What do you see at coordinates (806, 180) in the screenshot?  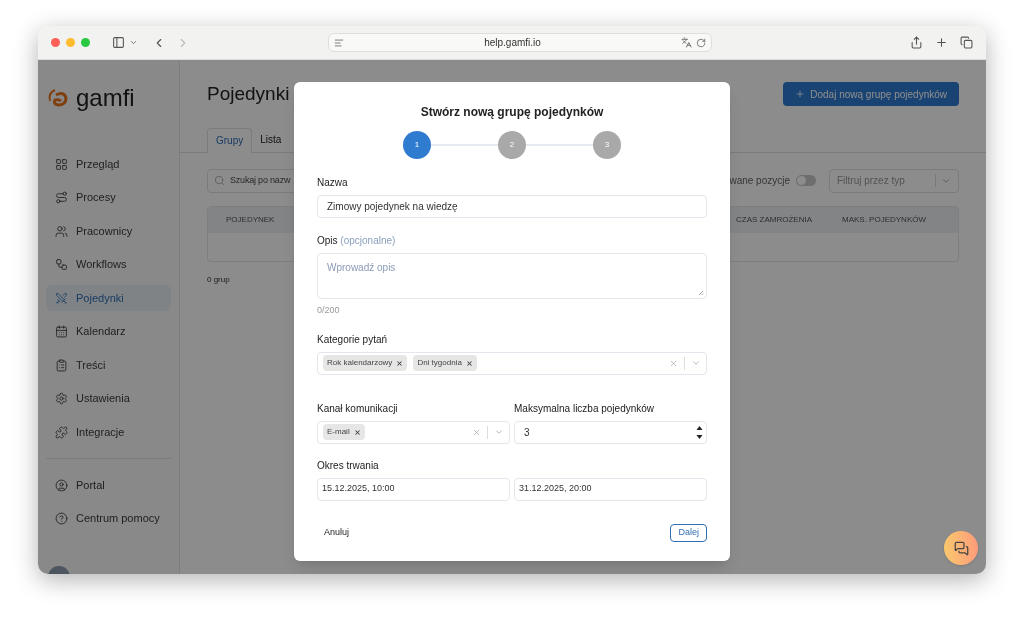 I see `toggle-switch` at bounding box center [806, 180].